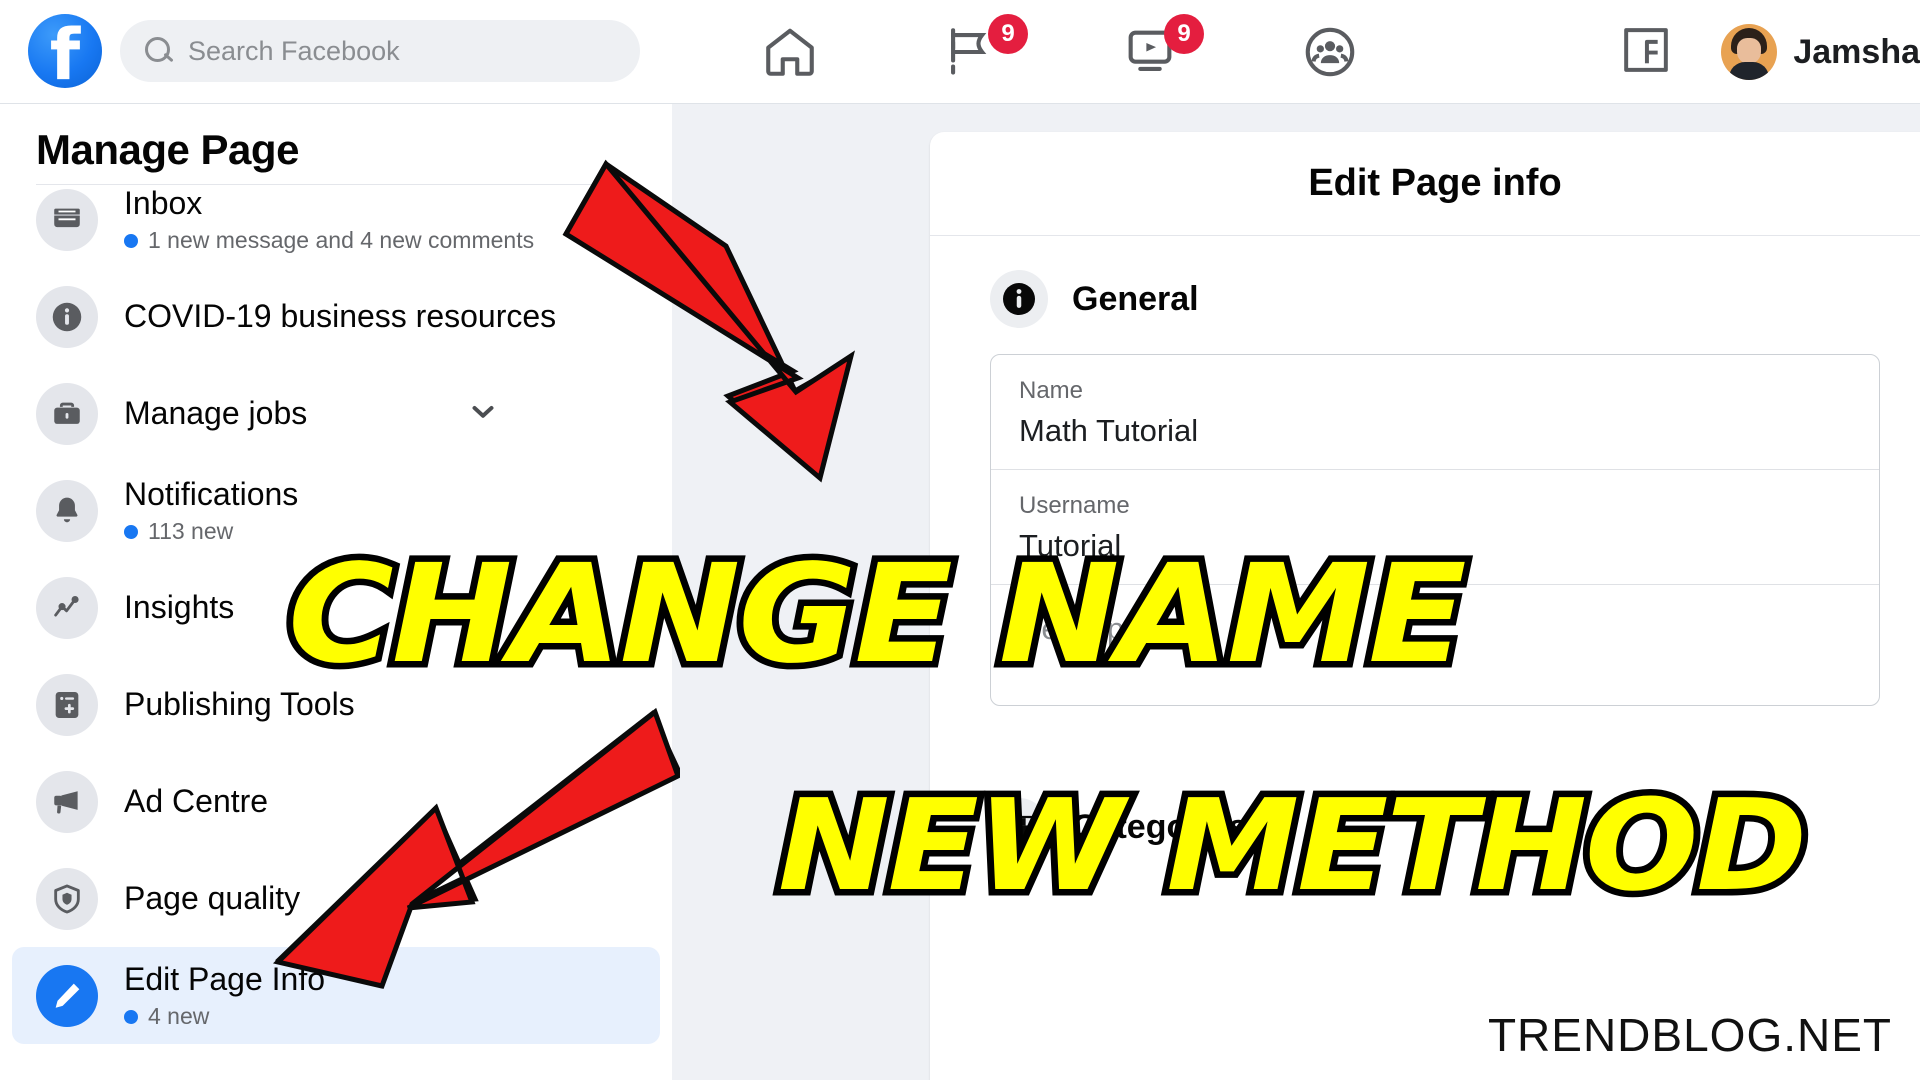 This screenshot has width=1920, height=1080. What do you see at coordinates (159, 51) in the screenshot?
I see `search-icon` at bounding box center [159, 51].